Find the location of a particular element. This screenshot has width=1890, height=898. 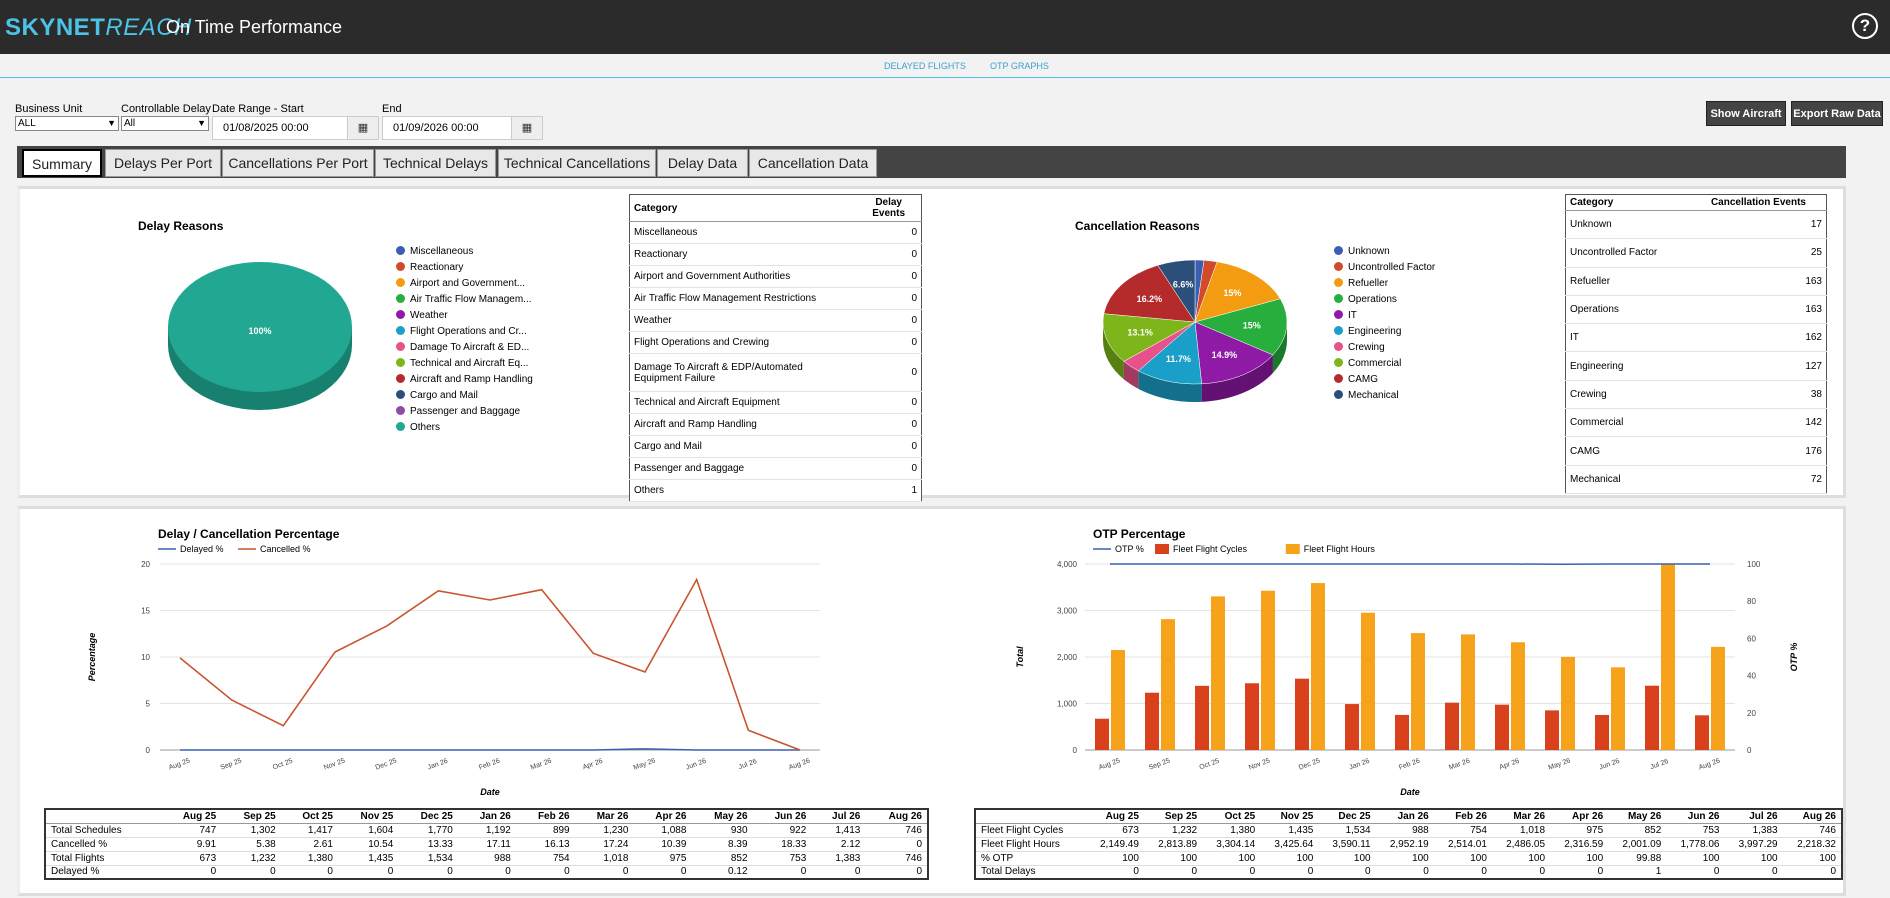

value-cell: 10.54 is located at coordinates (368, 844).